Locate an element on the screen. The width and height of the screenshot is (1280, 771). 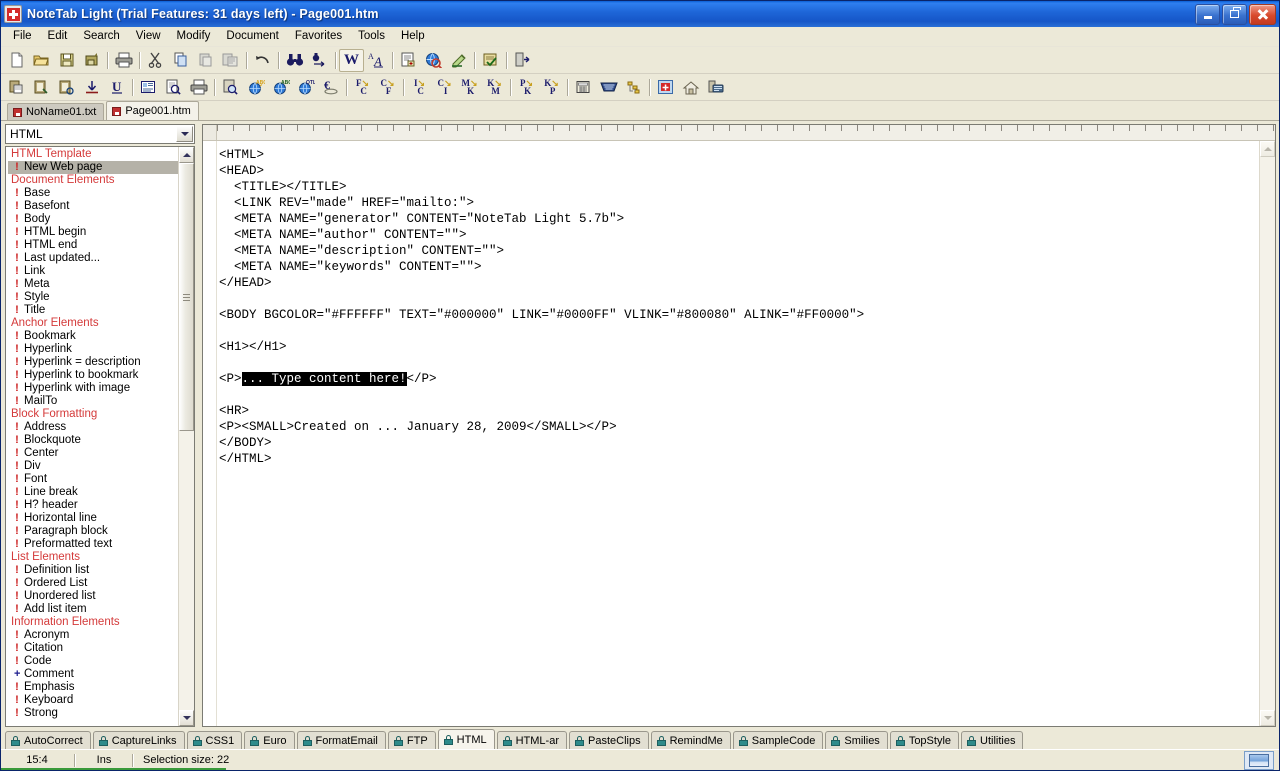
keyboard-icon is located at coordinates (608, 87).